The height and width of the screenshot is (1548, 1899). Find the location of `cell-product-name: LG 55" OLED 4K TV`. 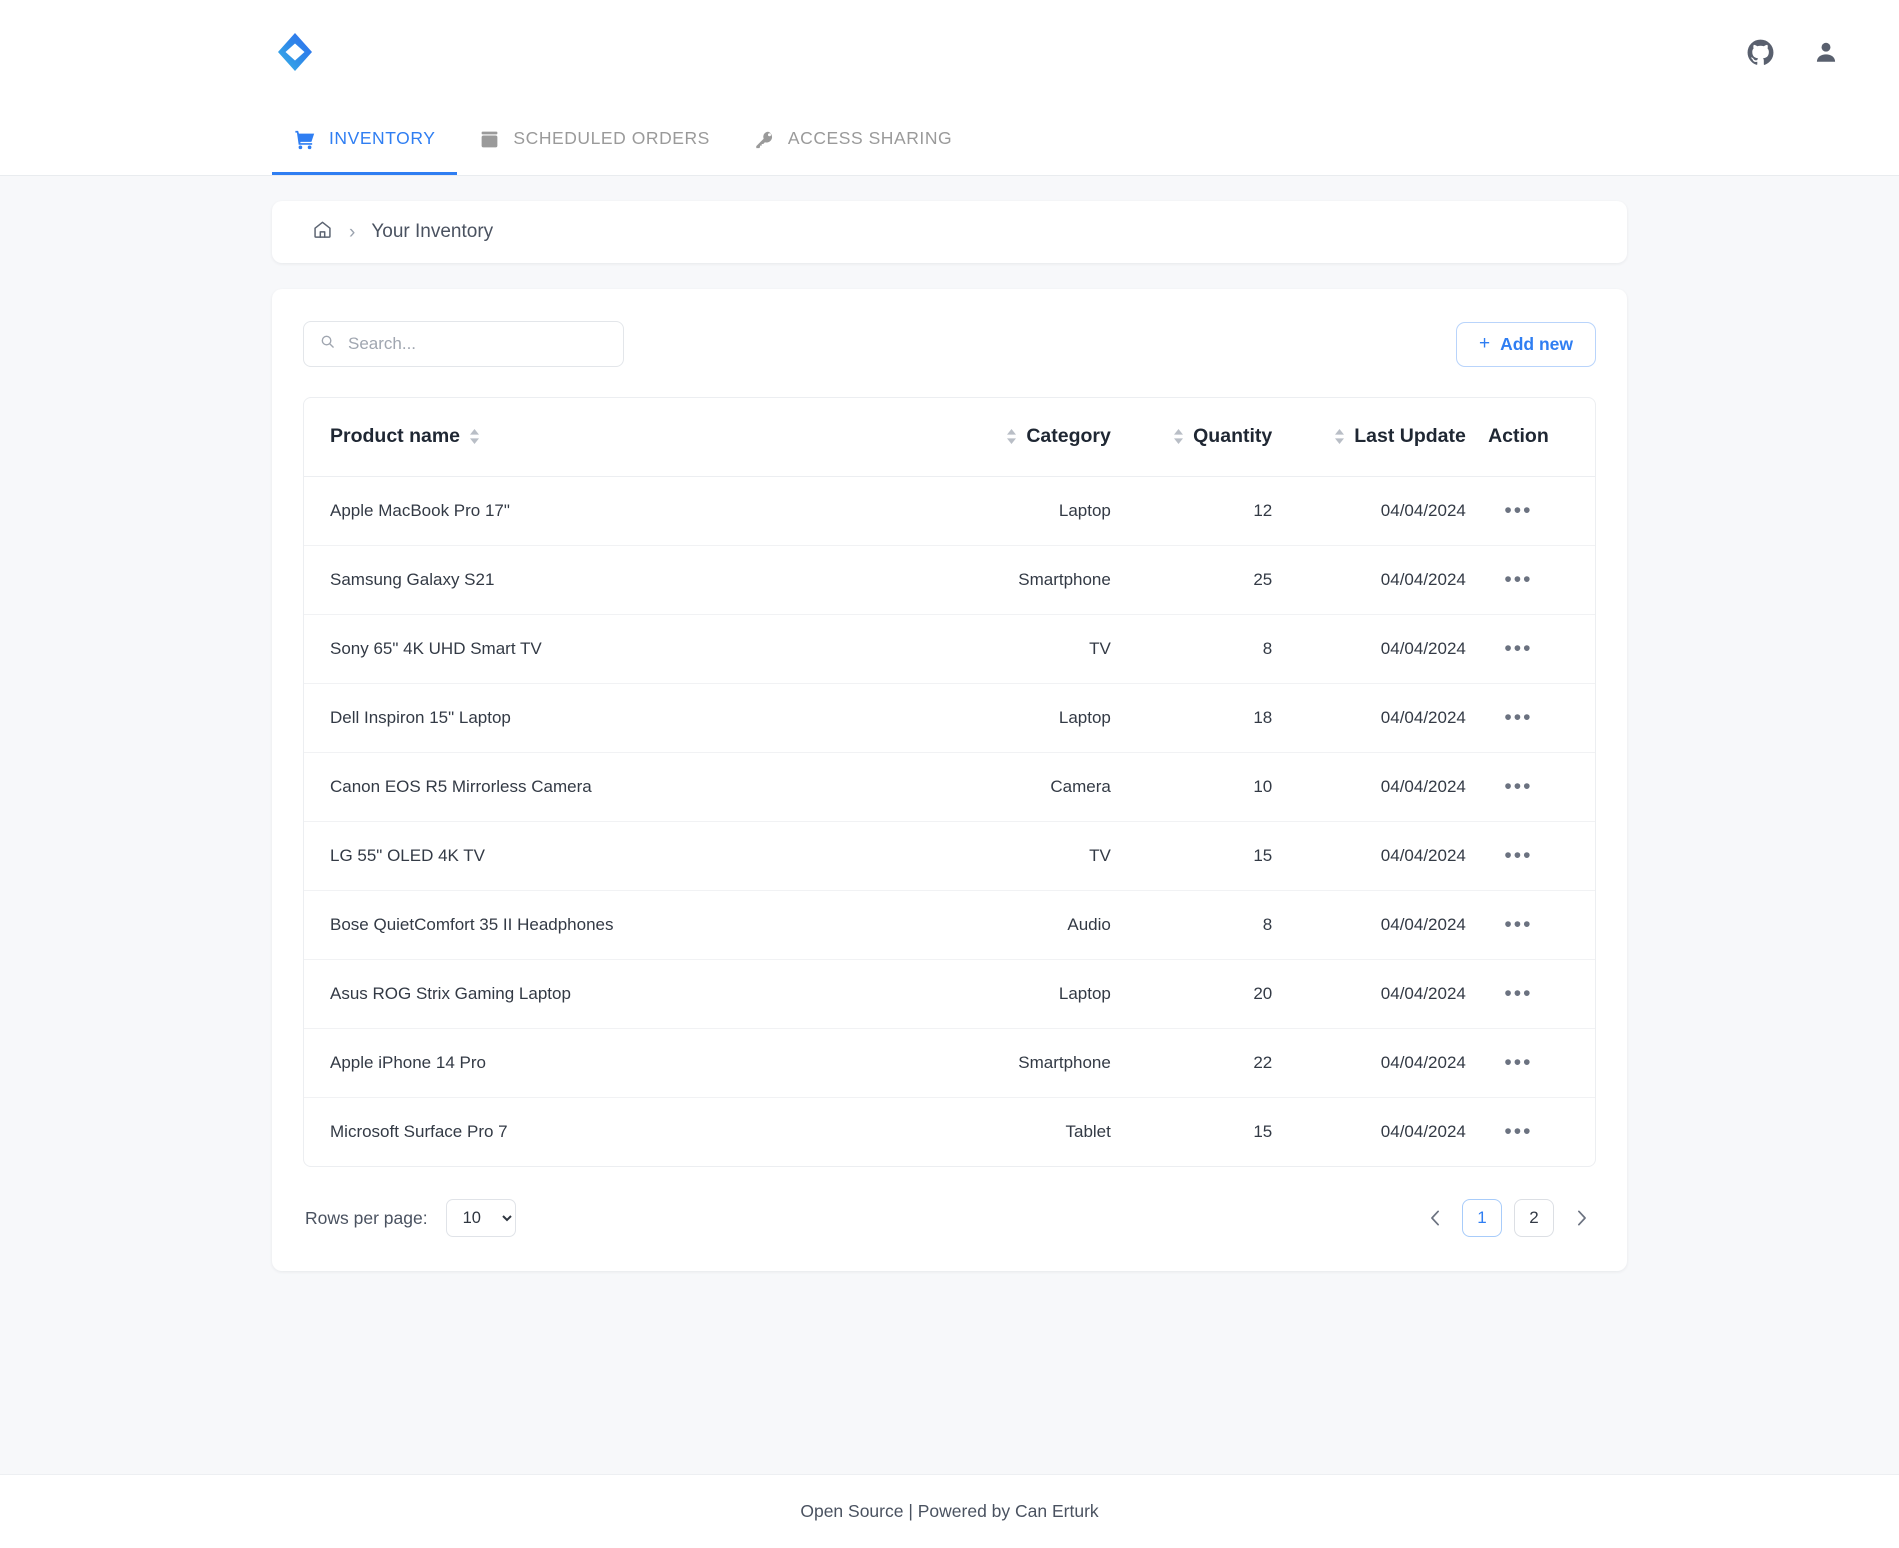

cell-product-name: LG 55" OLED 4K TV is located at coordinates (584, 856).